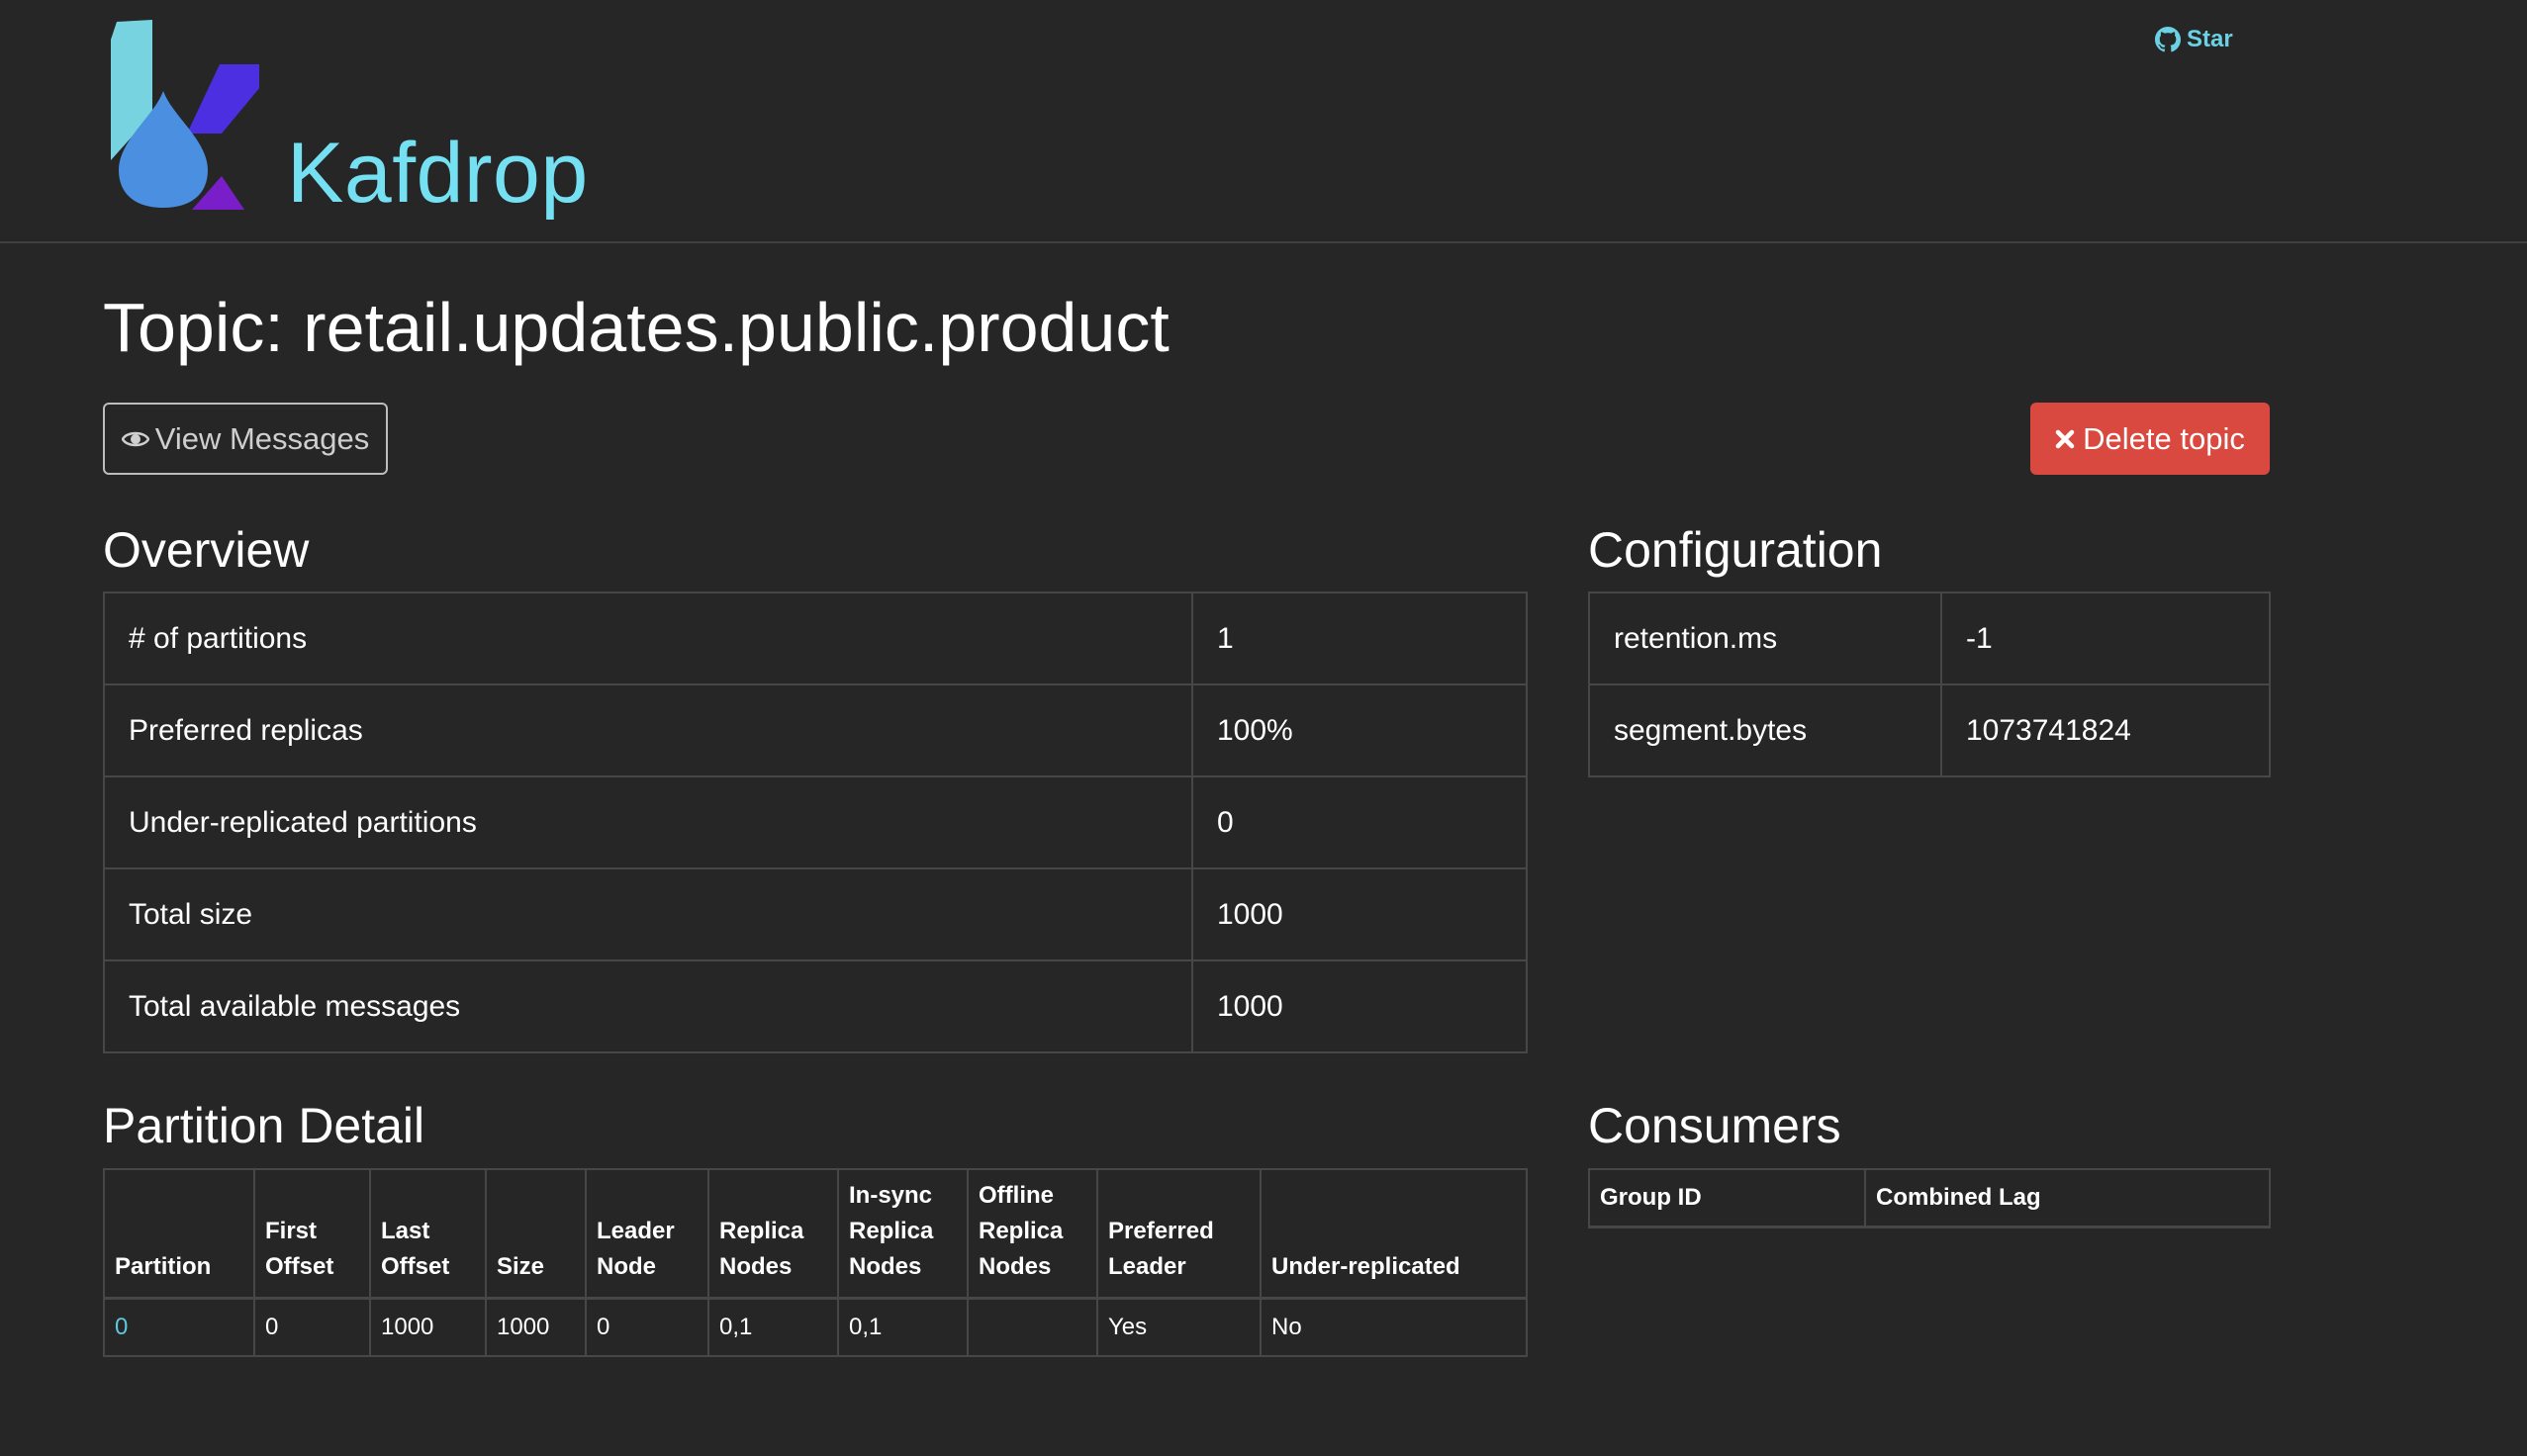  I want to click on table-row: Total size 1000, so click(815, 914).